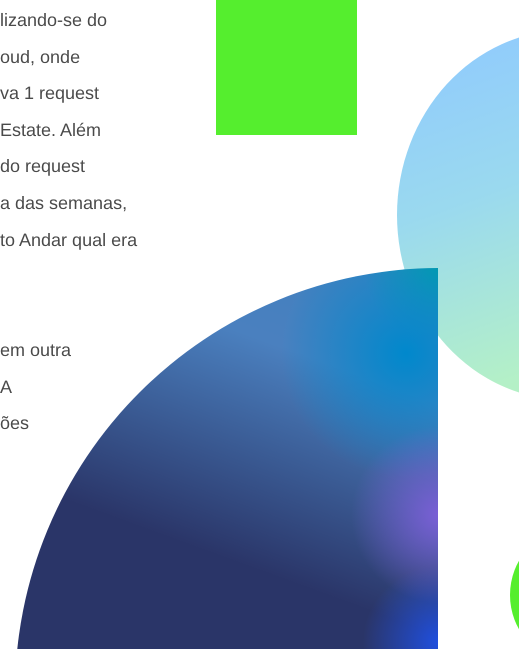 The height and width of the screenshot is (649, 519). Describe the element at coordinates (51, 130) in the screenshot. I see `paragraph-line: Estate. Além` at that location.